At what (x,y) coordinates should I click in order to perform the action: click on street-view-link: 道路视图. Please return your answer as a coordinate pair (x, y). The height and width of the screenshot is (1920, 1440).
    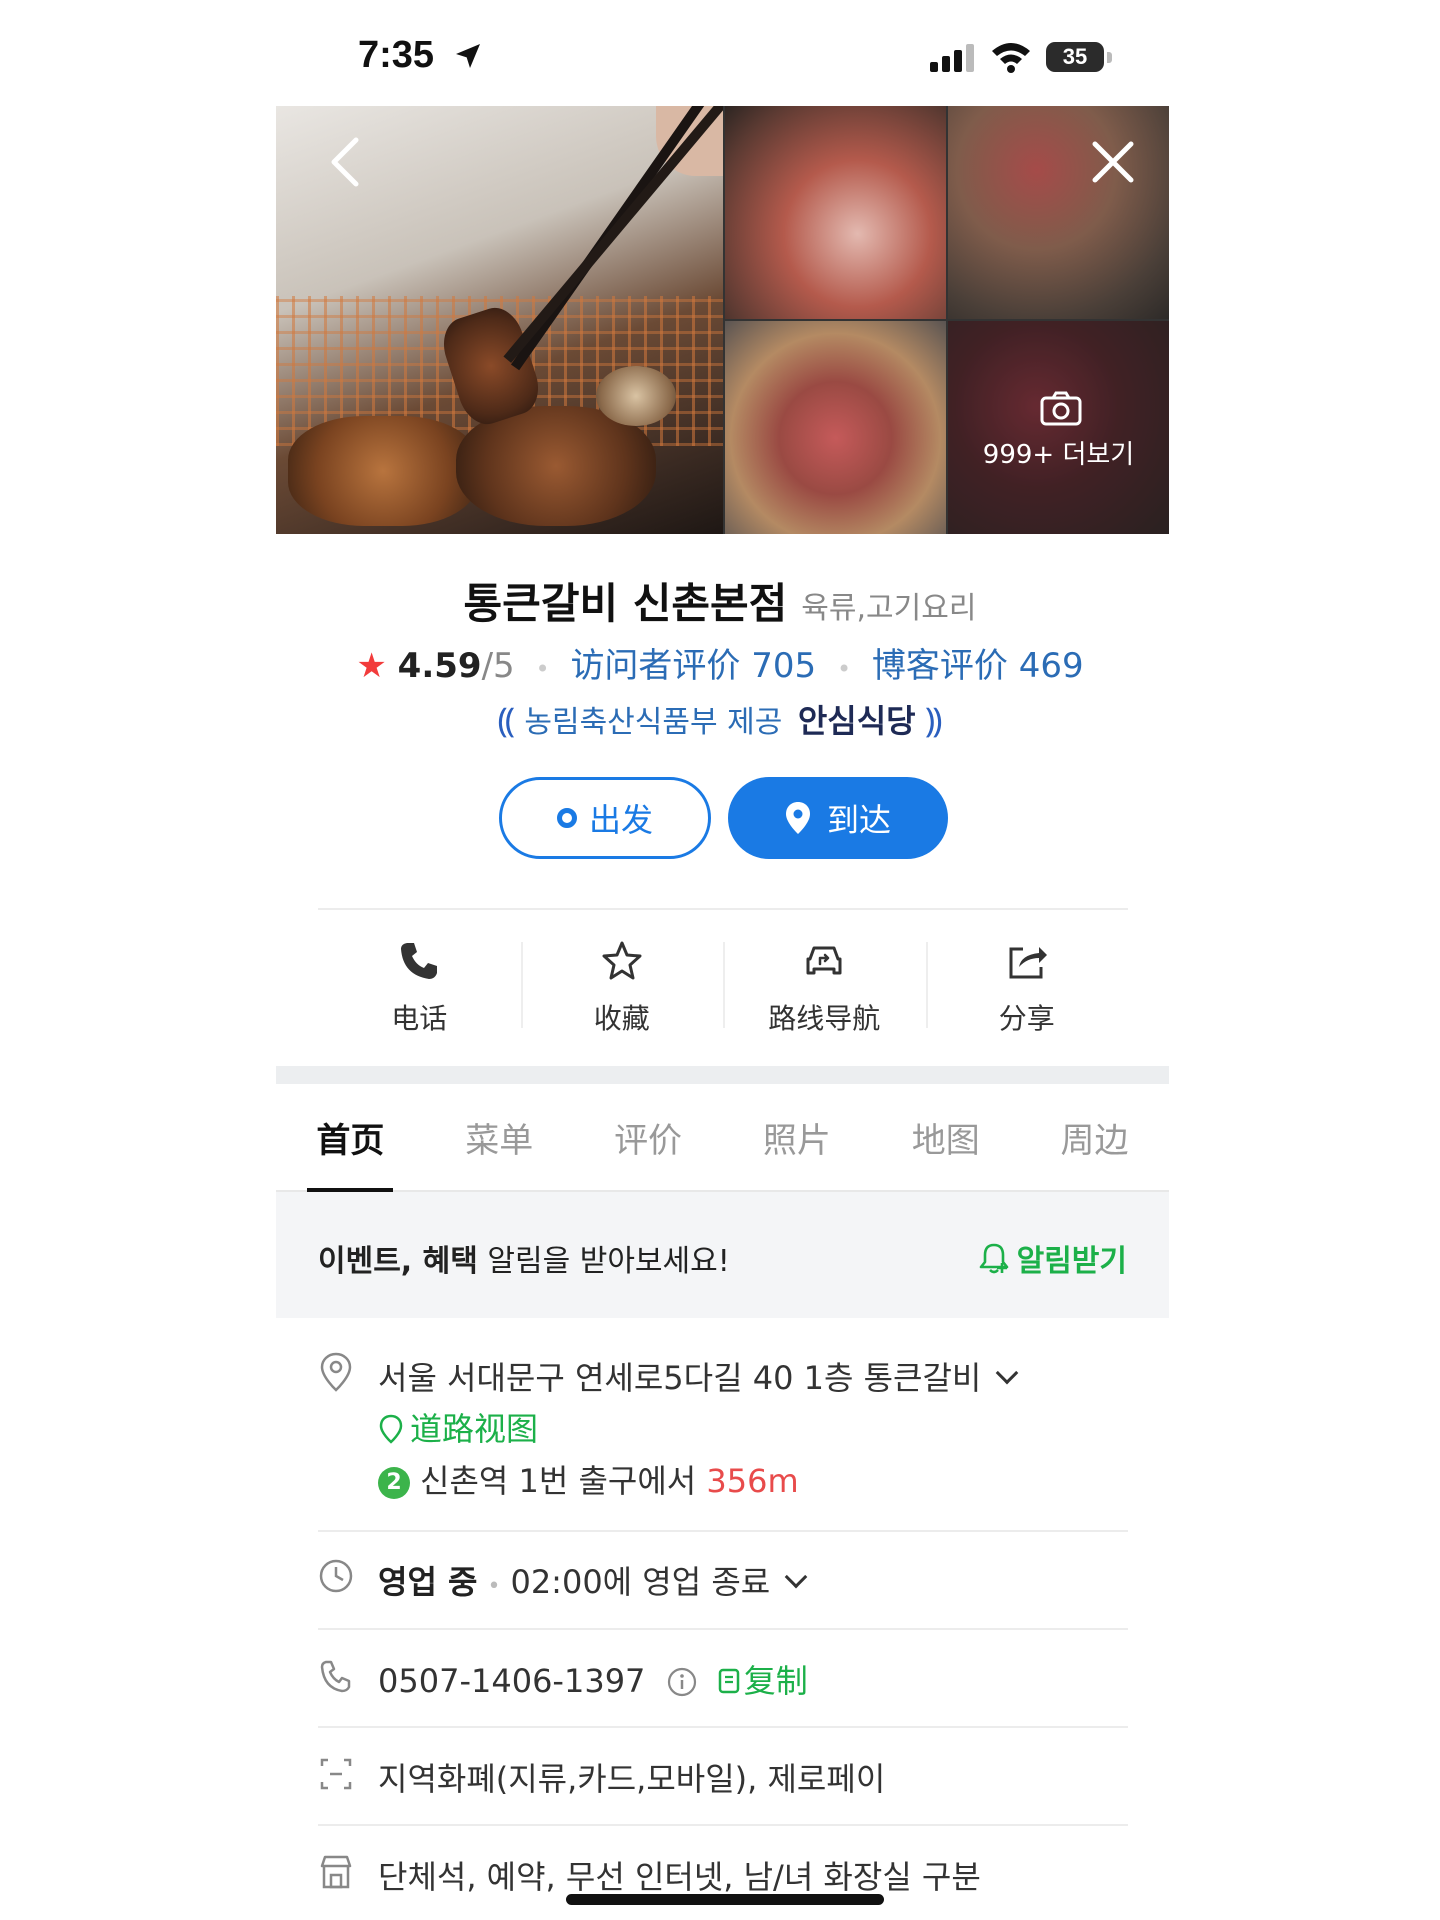
    Looking at the image, I should click on (458, 1427).